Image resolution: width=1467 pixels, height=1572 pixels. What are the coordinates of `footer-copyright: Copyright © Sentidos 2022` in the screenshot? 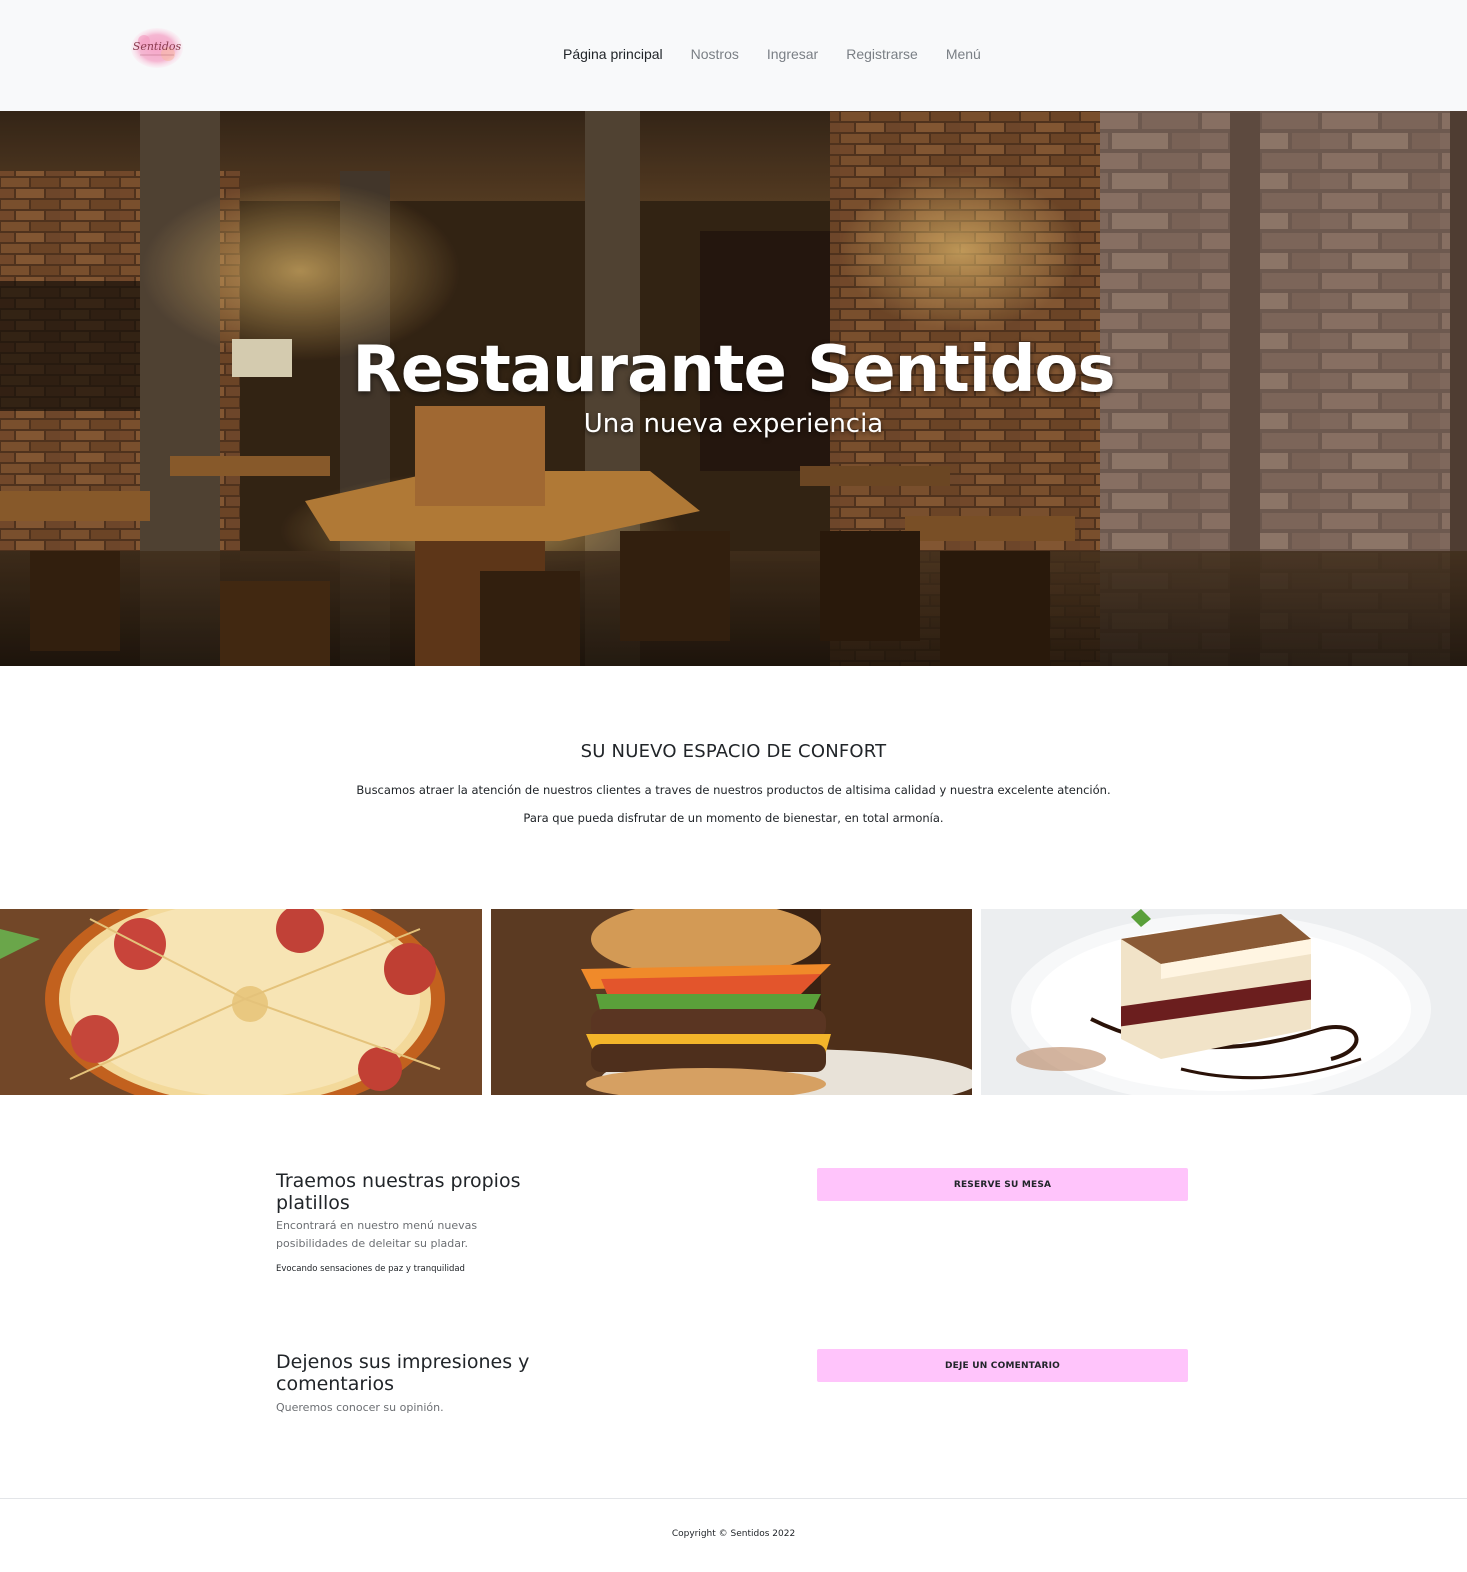 It's located at (733, 1534).